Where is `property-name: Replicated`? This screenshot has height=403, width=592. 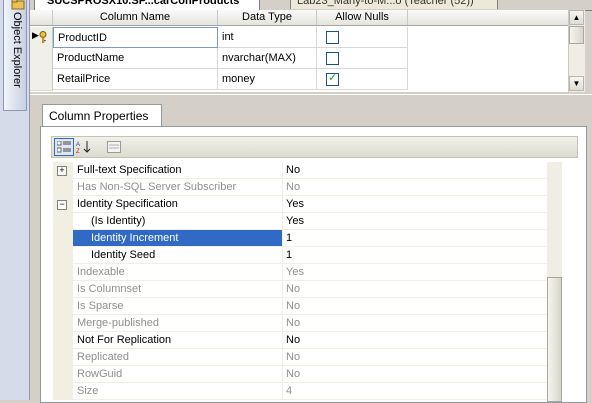 property-name: Replicated is located at coordinates (178, 357).